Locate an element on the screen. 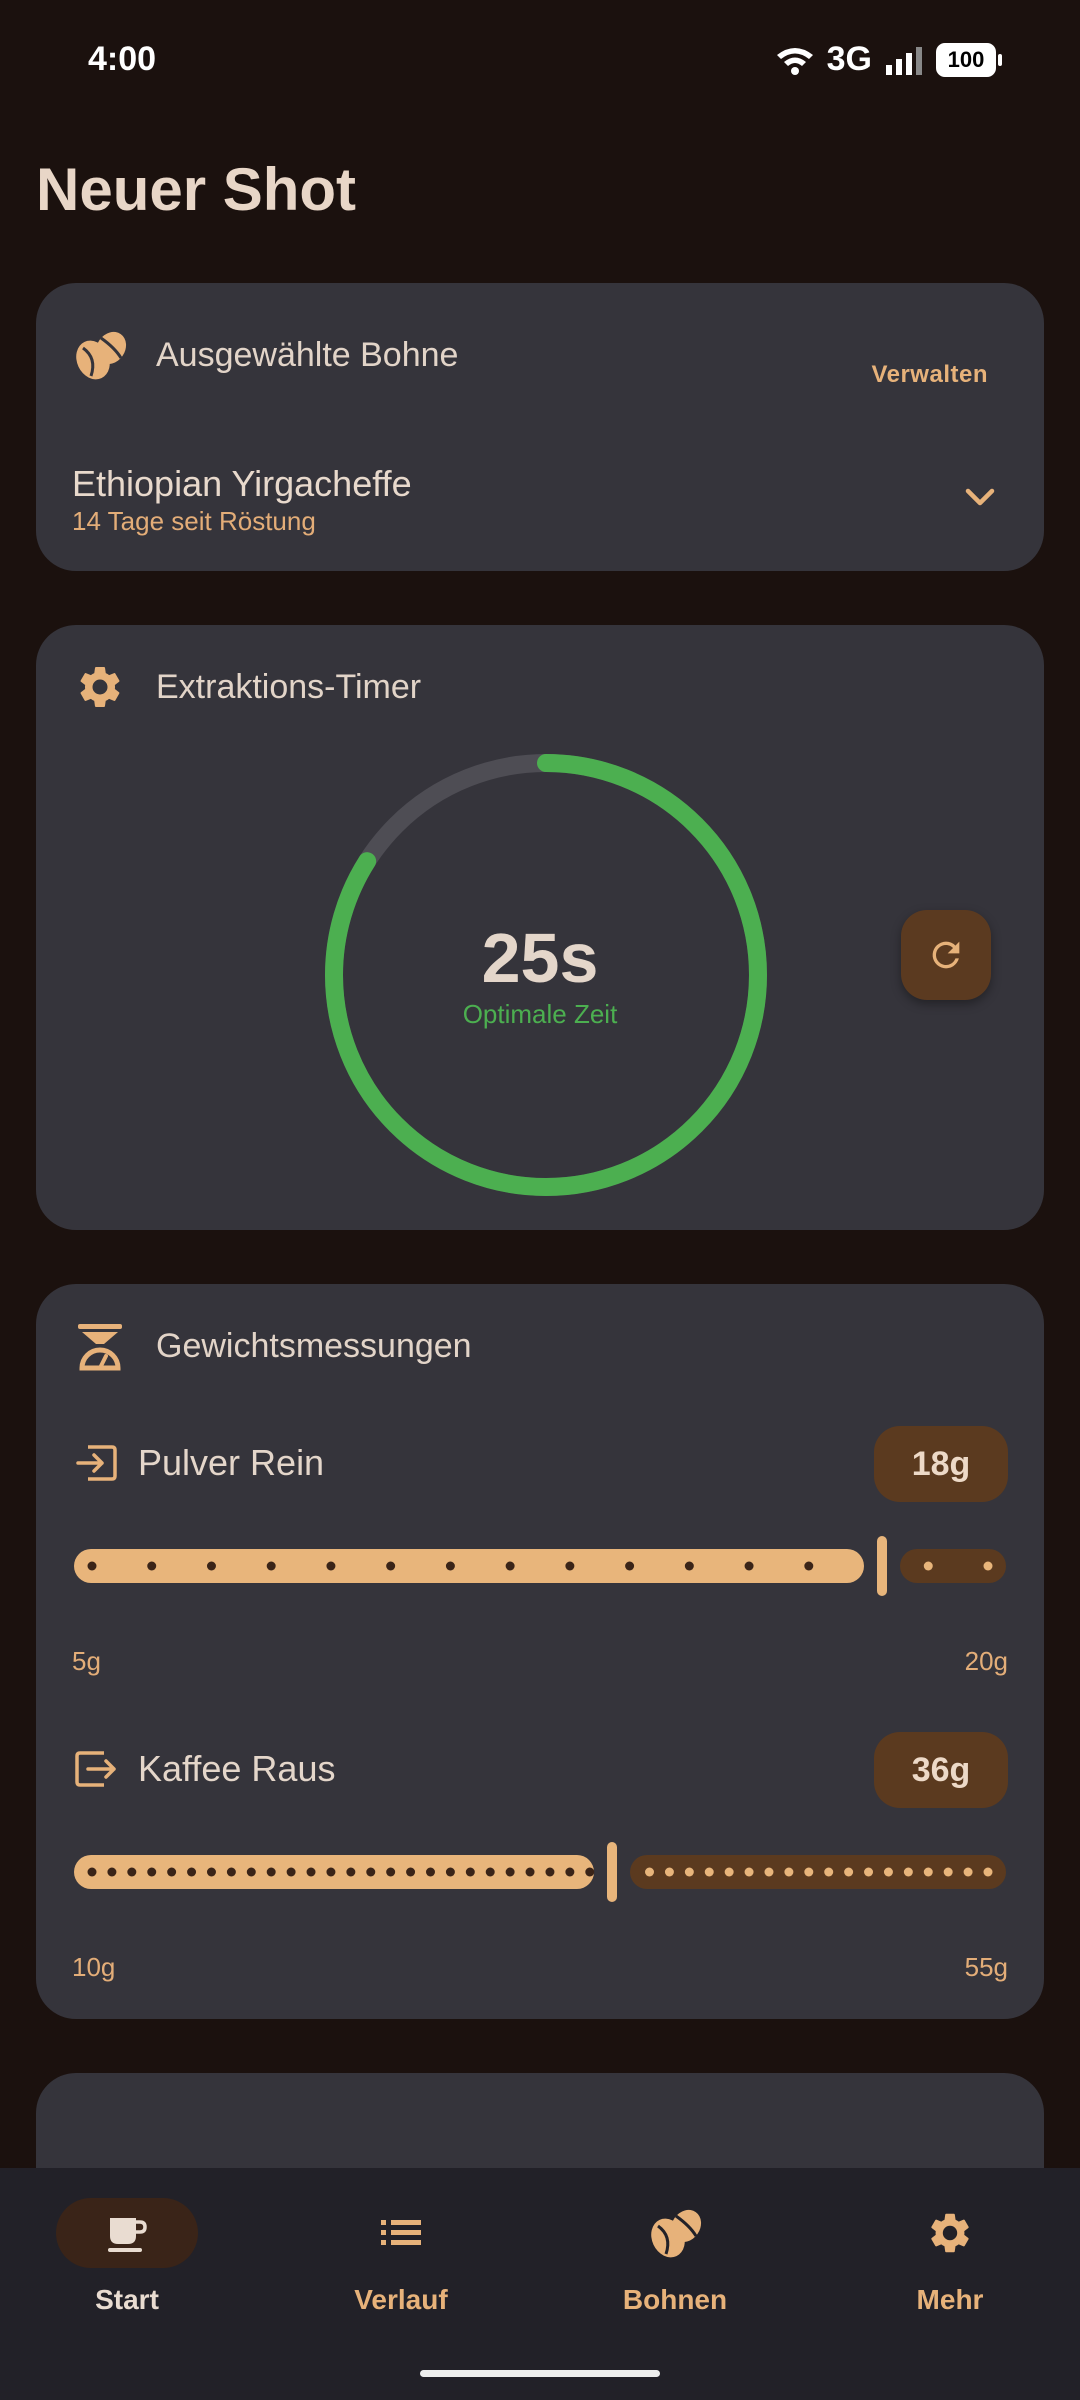  nav-pill-start is located at coordinates (127, 2233).